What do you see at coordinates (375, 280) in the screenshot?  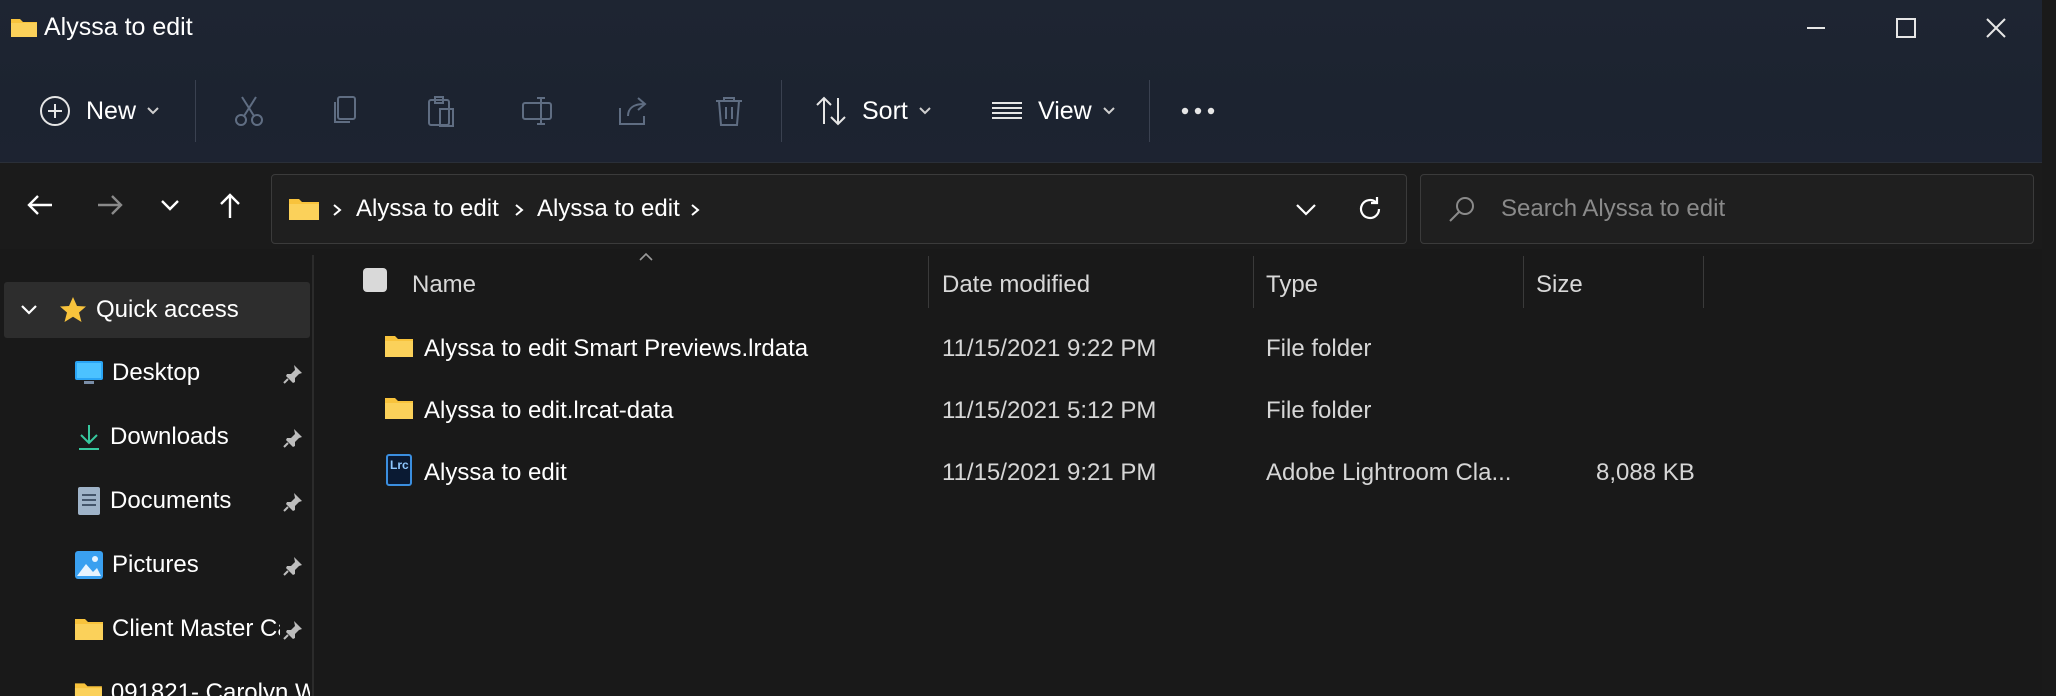 I see `select-all-checkbox` at bounding box center [375, 280].